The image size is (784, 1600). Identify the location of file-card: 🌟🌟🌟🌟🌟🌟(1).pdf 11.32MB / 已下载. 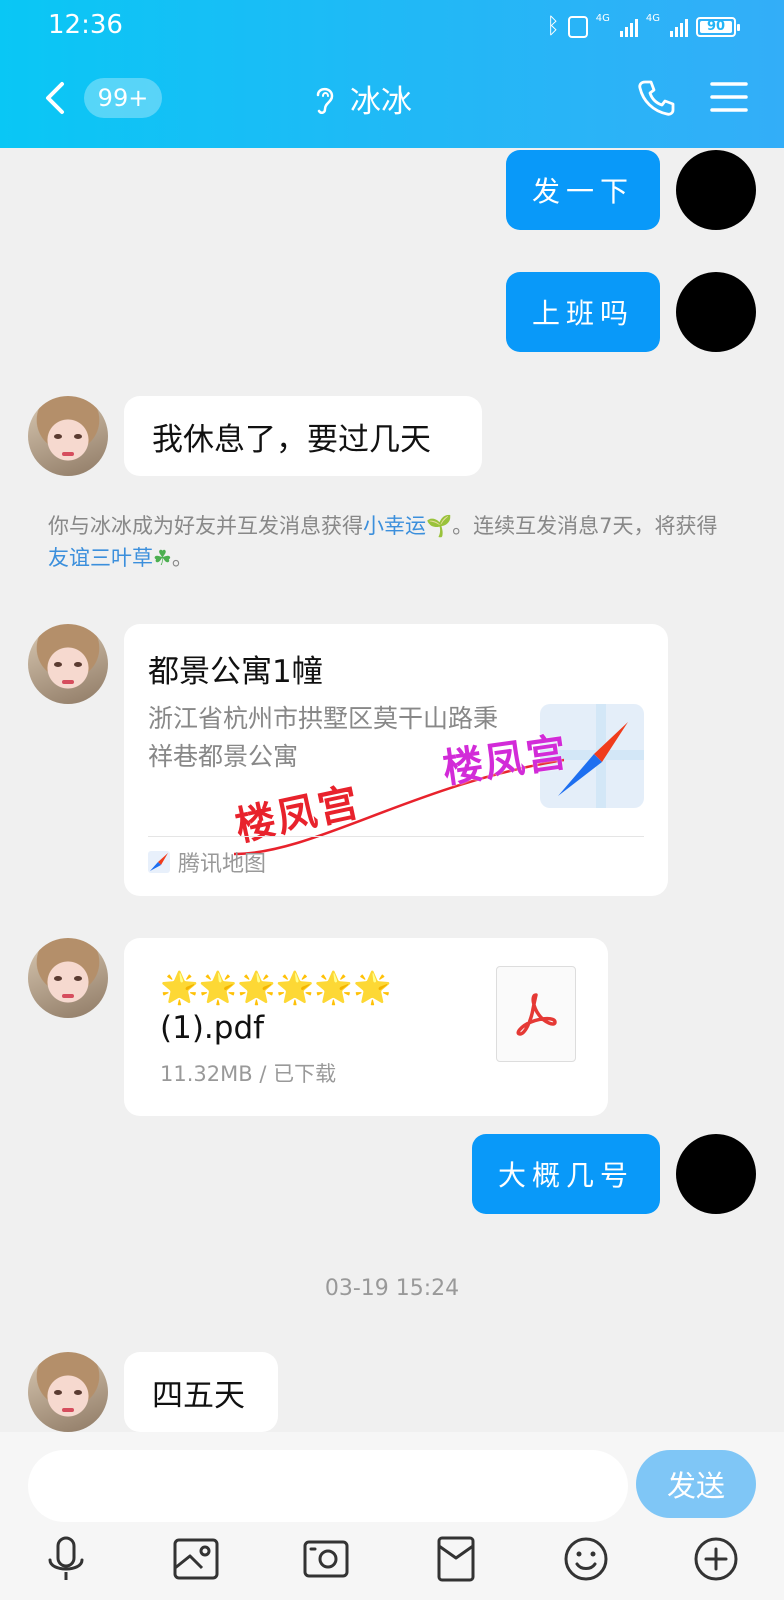
(366, 1027).